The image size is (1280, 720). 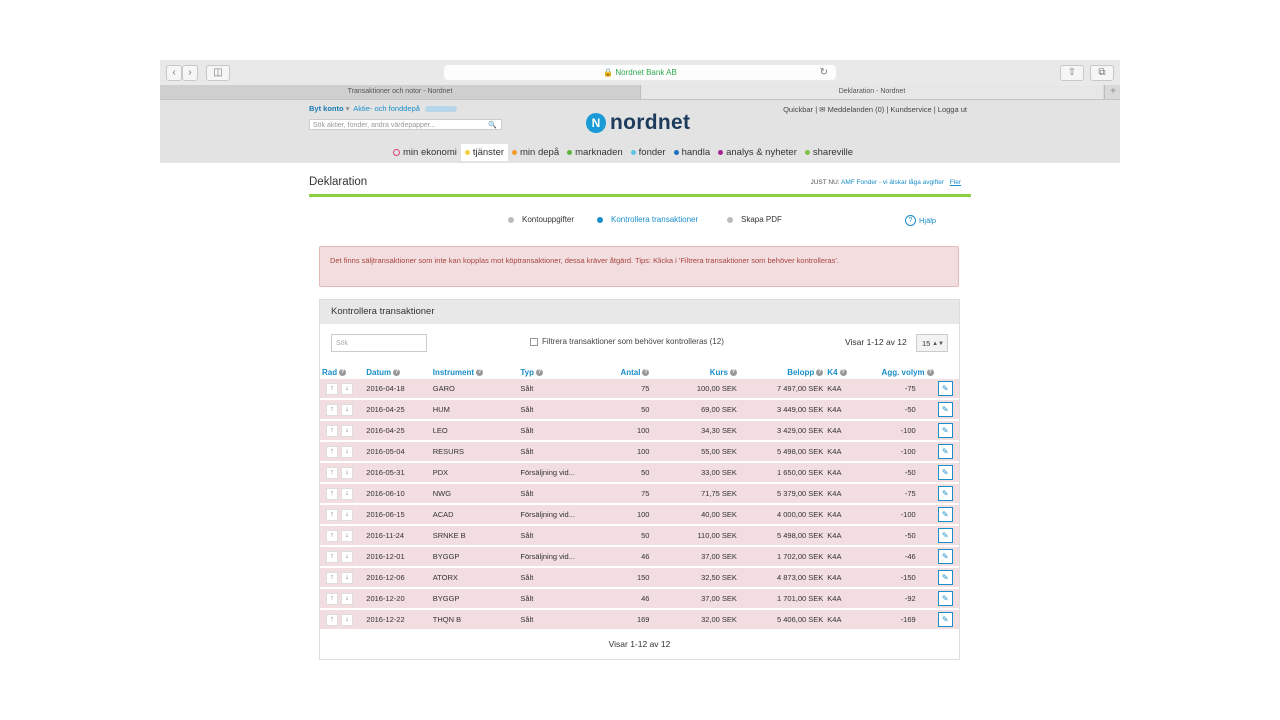 I want to click on row-move-cell: ↑ ↓, so click(x=342, y=578).